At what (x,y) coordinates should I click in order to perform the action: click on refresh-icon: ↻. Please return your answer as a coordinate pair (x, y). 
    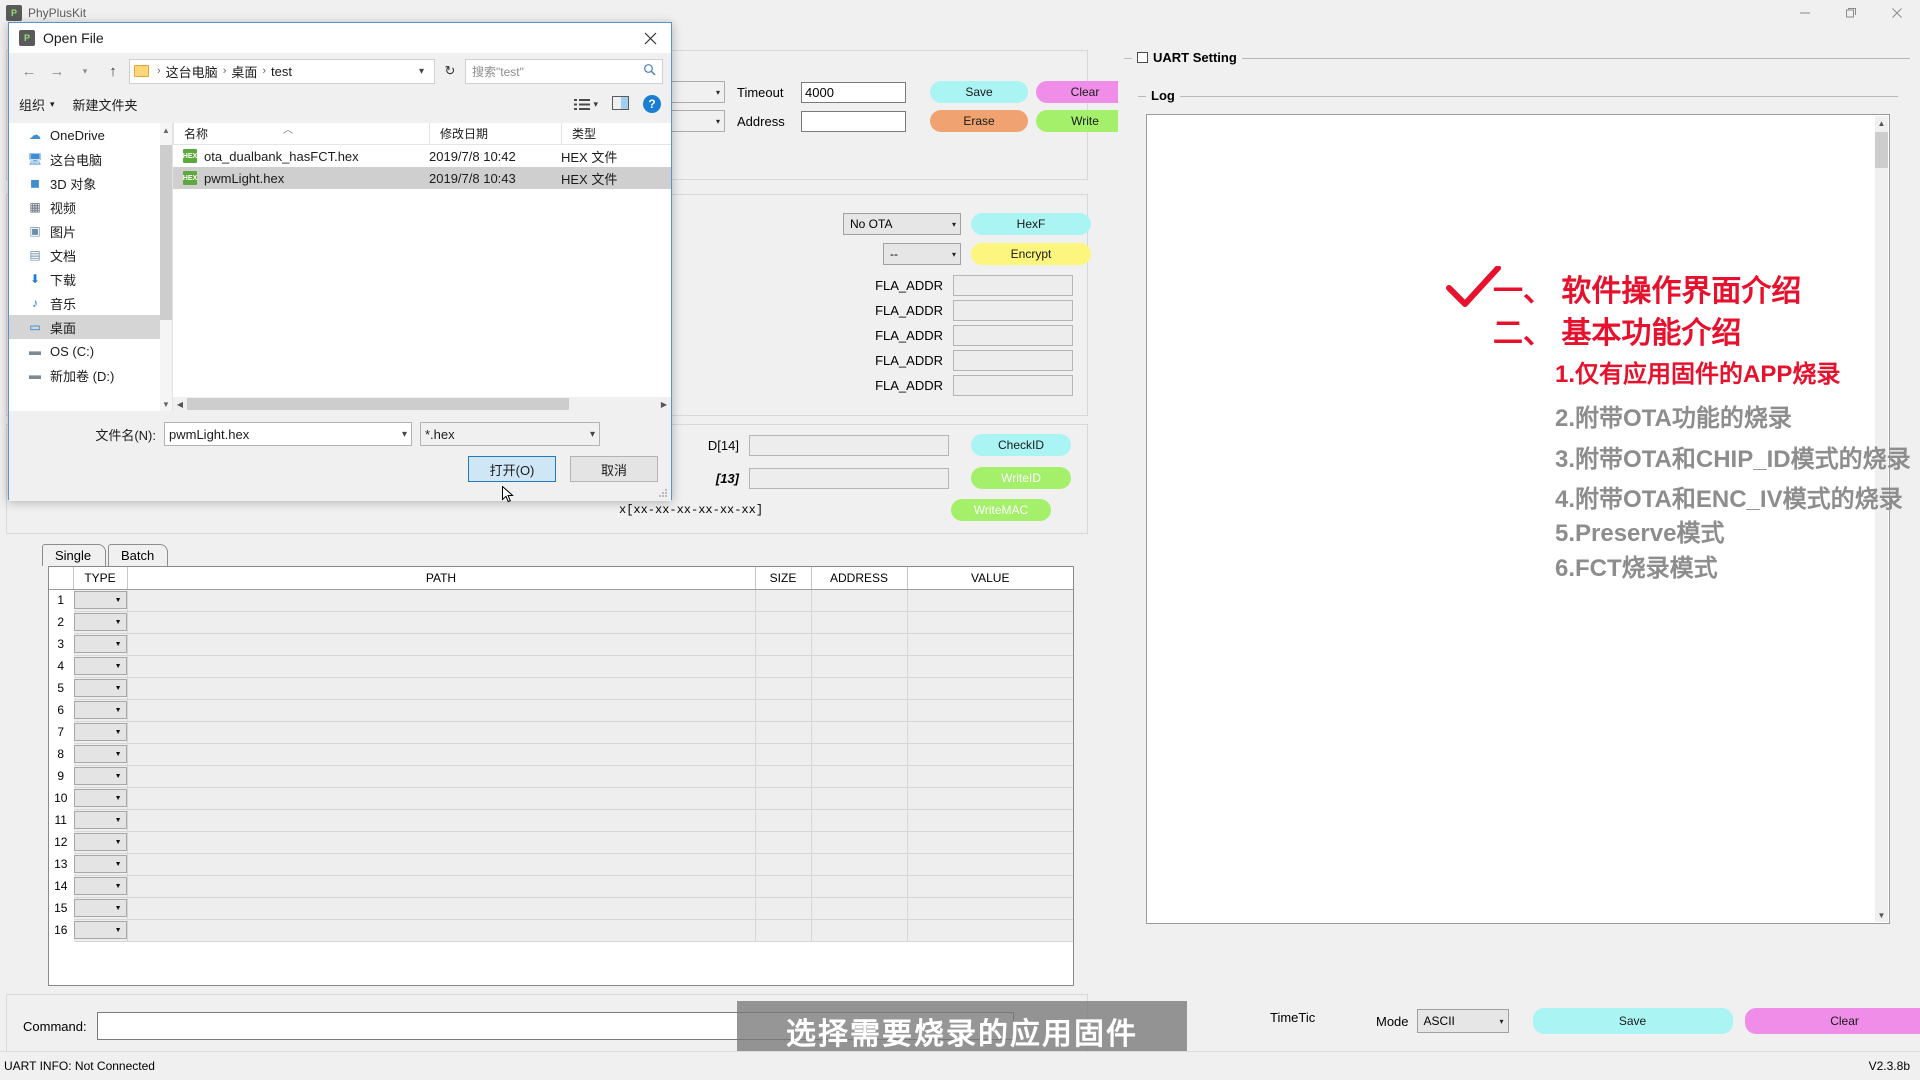
    Looking at the image, I should click on (450, 71).